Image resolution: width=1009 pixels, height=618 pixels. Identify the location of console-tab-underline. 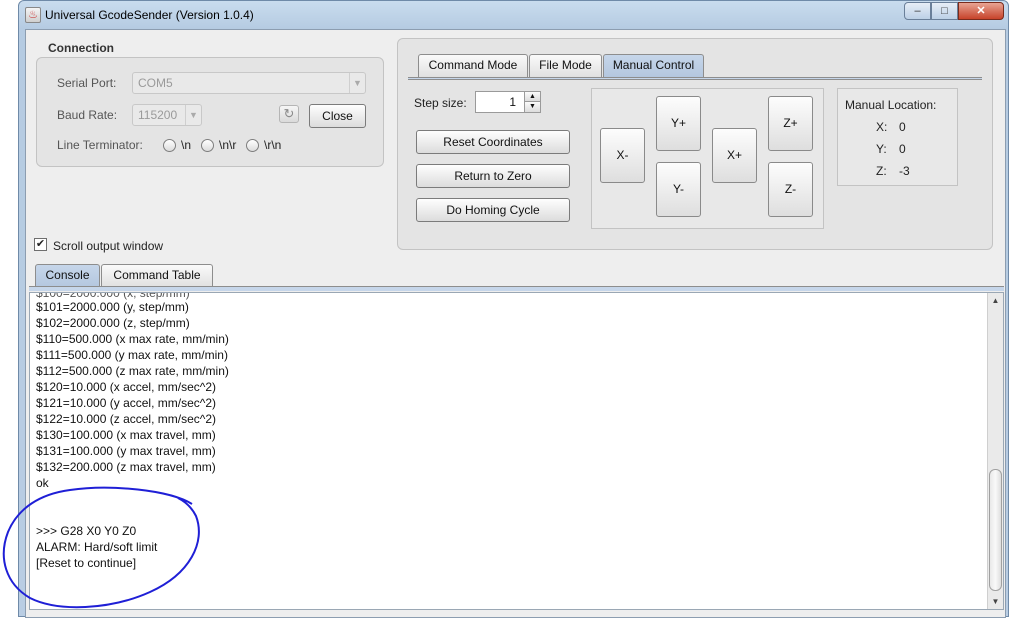
(516, 288).